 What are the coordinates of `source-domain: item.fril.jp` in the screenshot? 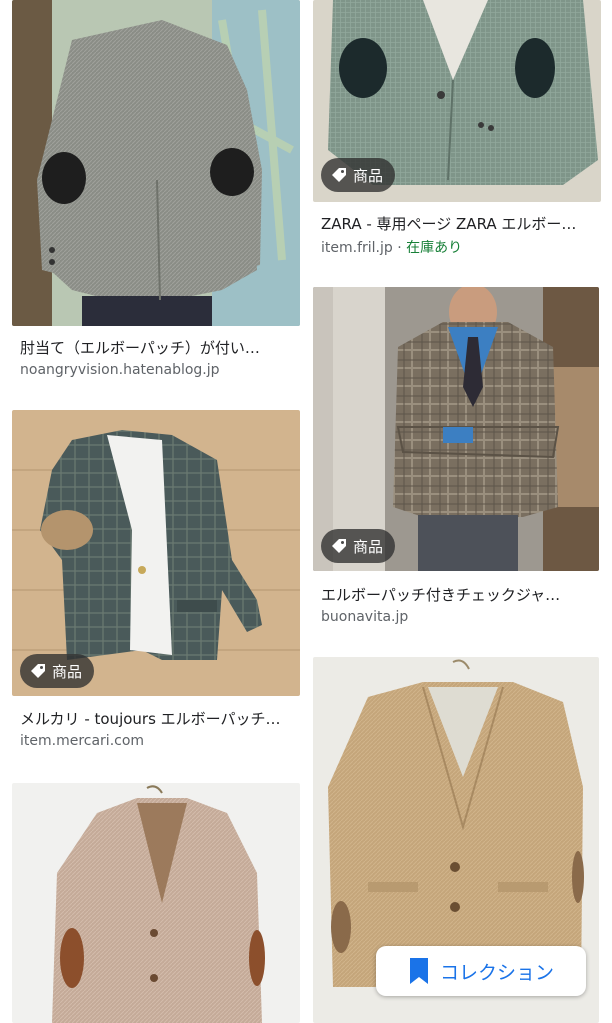 It's located at (357, 248).